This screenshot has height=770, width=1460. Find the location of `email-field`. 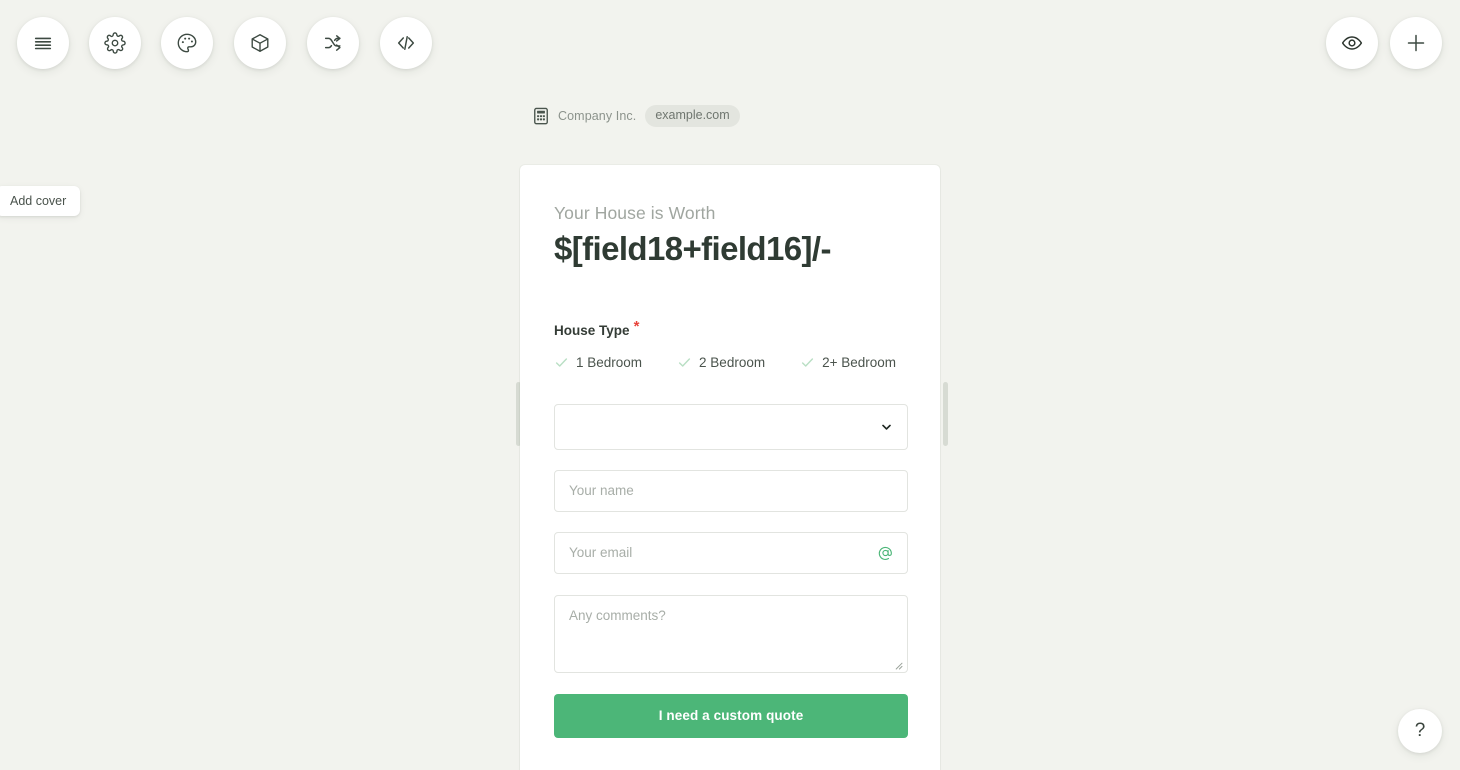

email-field is located at coordinates (731, 552).